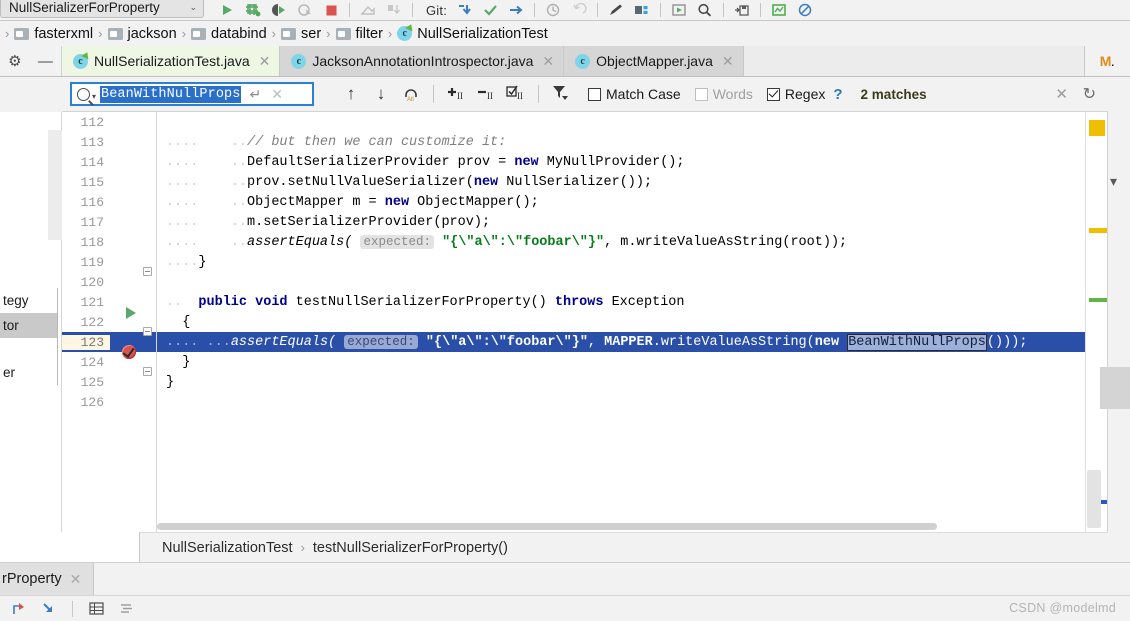 This screenshot has height=621, width=1130. Describe the element at coordinates (86, 122) in the screenshot. I see `line-number: 112` at that location.